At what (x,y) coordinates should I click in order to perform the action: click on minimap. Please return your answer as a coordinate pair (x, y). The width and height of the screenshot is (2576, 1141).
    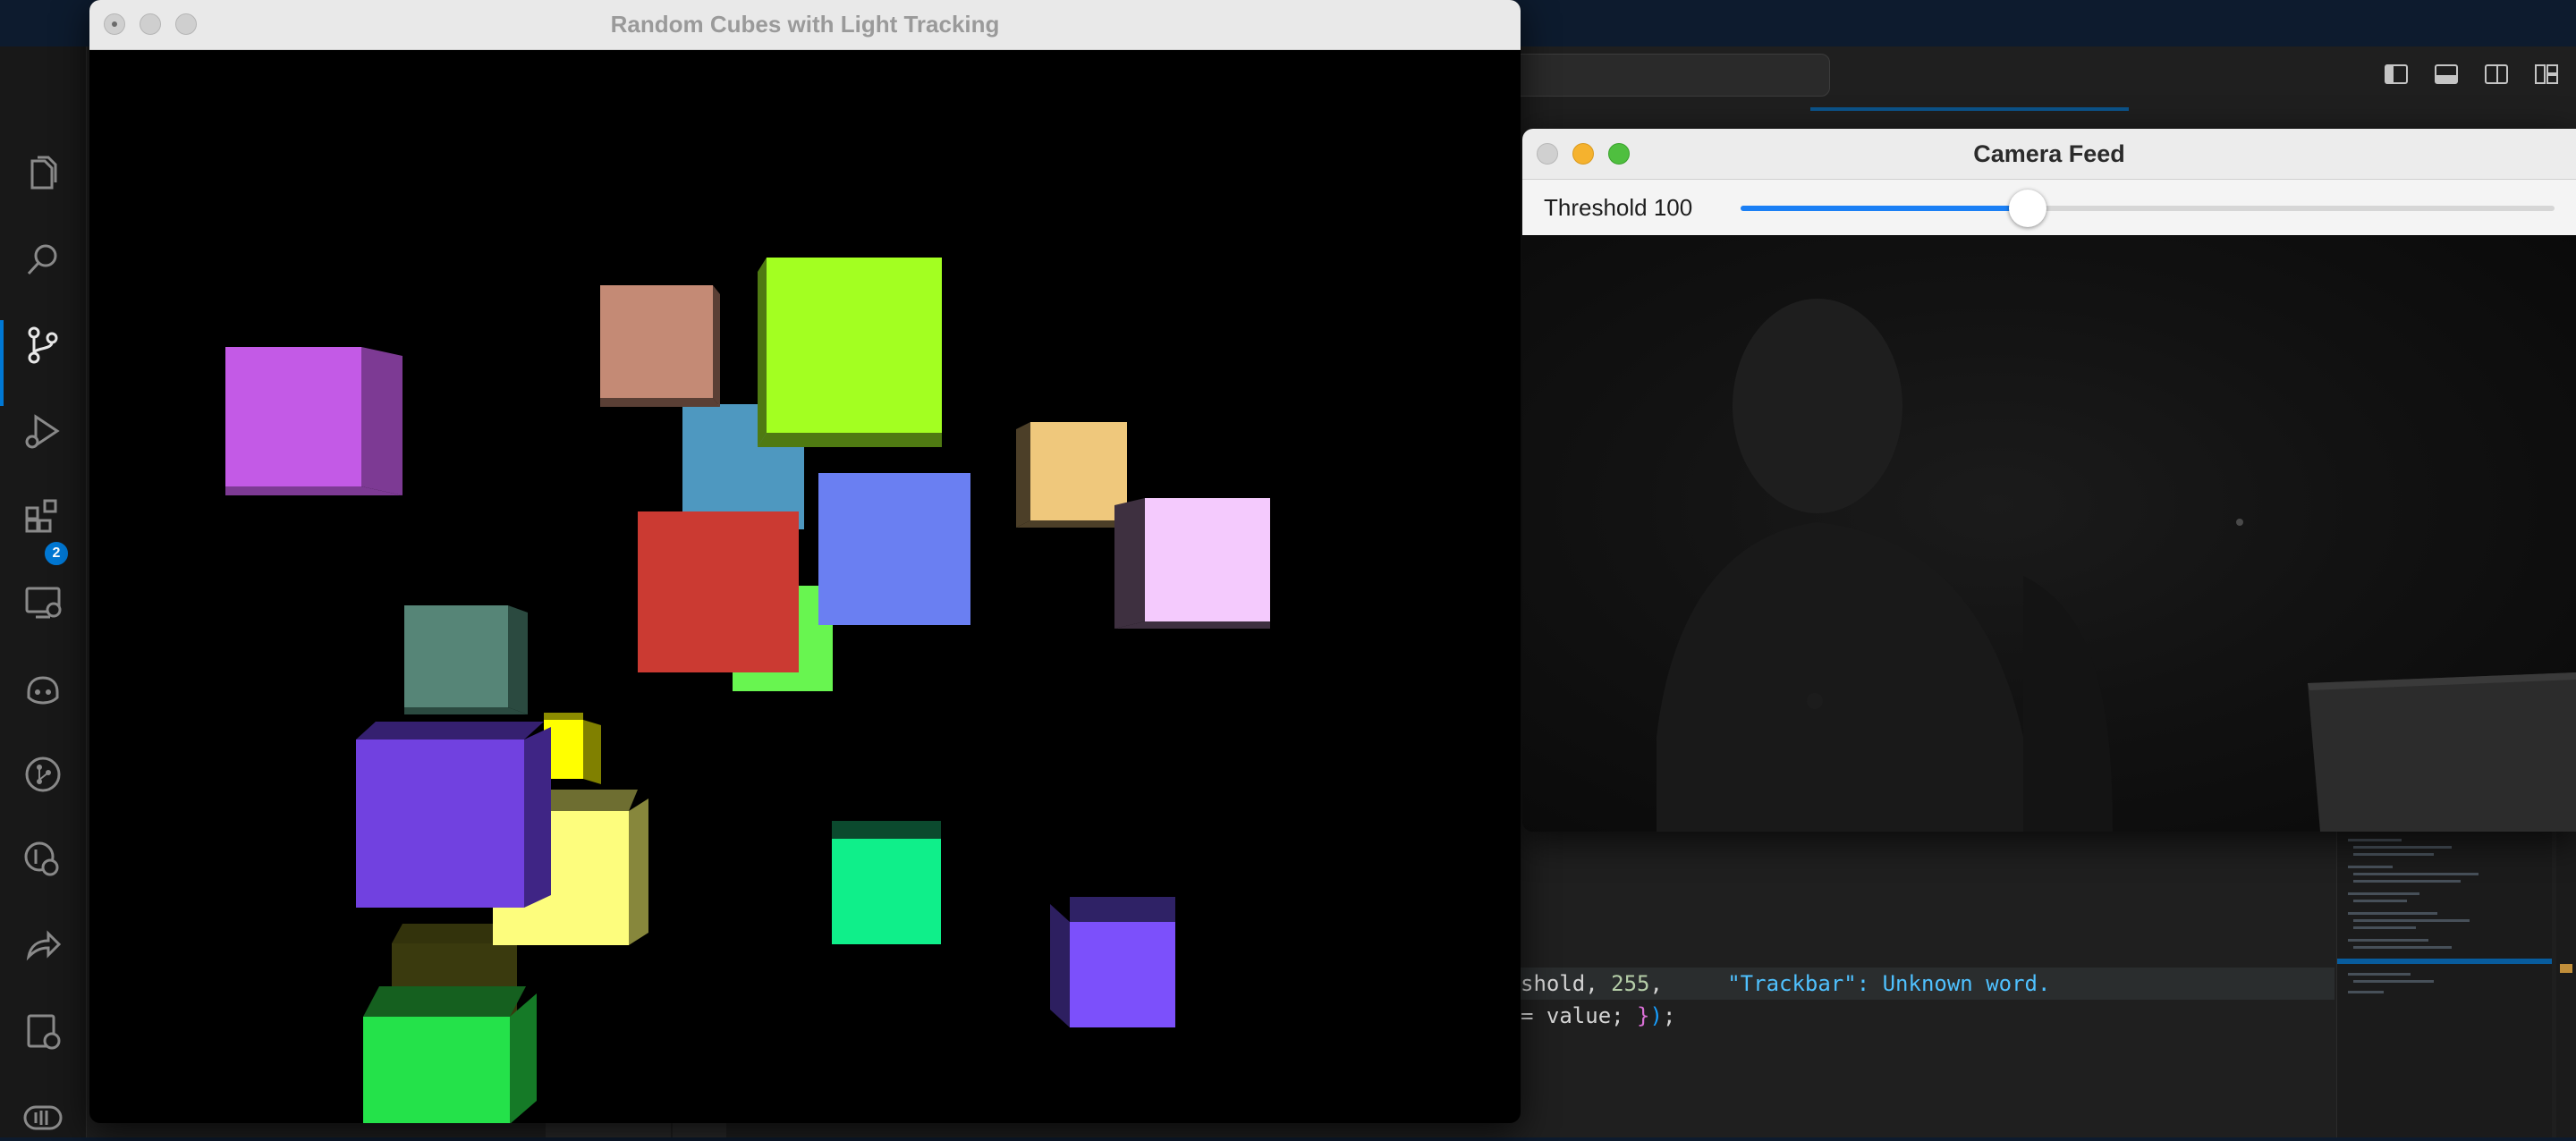
    Looking at the image, I should click on (2444, 983).